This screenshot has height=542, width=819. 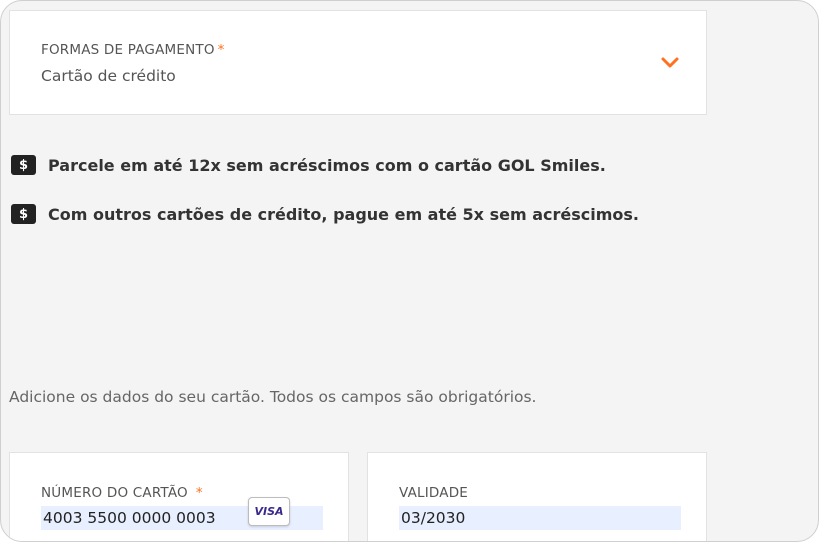 I want to click on expiry-field-card: VALIDADE, so click(x=537, y=496).